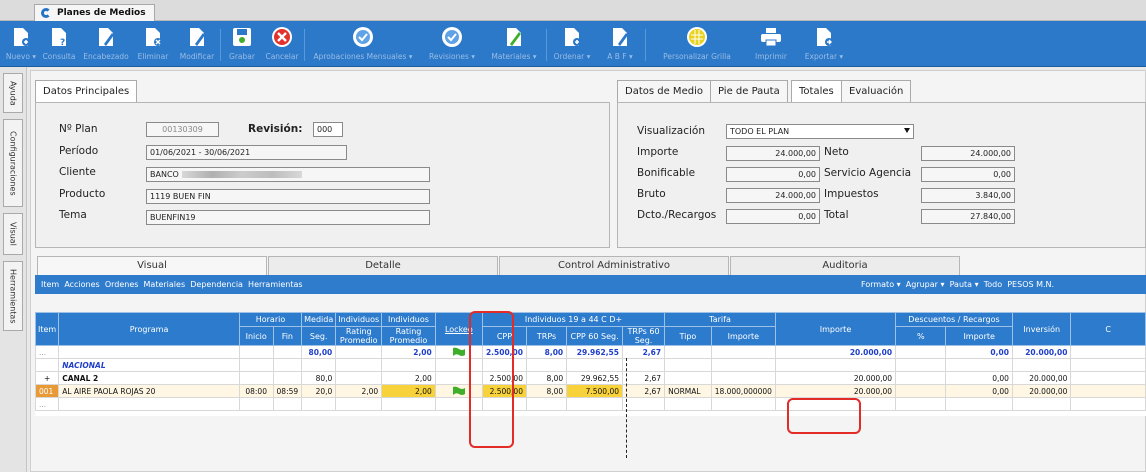 The width and height of the screenshot is (1146, 472). What do you see at coordinates (149, 391) in the screenshot?
I see `cell-programa: AL AIRE PAOLA ROJAS 20` at bounding box center [149, 391].